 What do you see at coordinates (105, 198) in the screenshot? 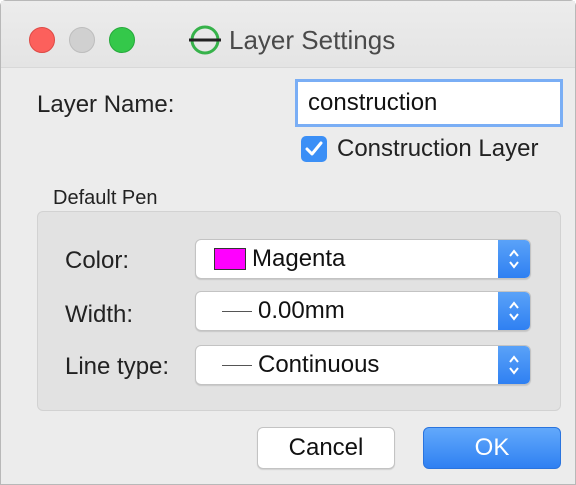
I see `default-pen-group-title: Default Pen` at bounding box center [105, 198].